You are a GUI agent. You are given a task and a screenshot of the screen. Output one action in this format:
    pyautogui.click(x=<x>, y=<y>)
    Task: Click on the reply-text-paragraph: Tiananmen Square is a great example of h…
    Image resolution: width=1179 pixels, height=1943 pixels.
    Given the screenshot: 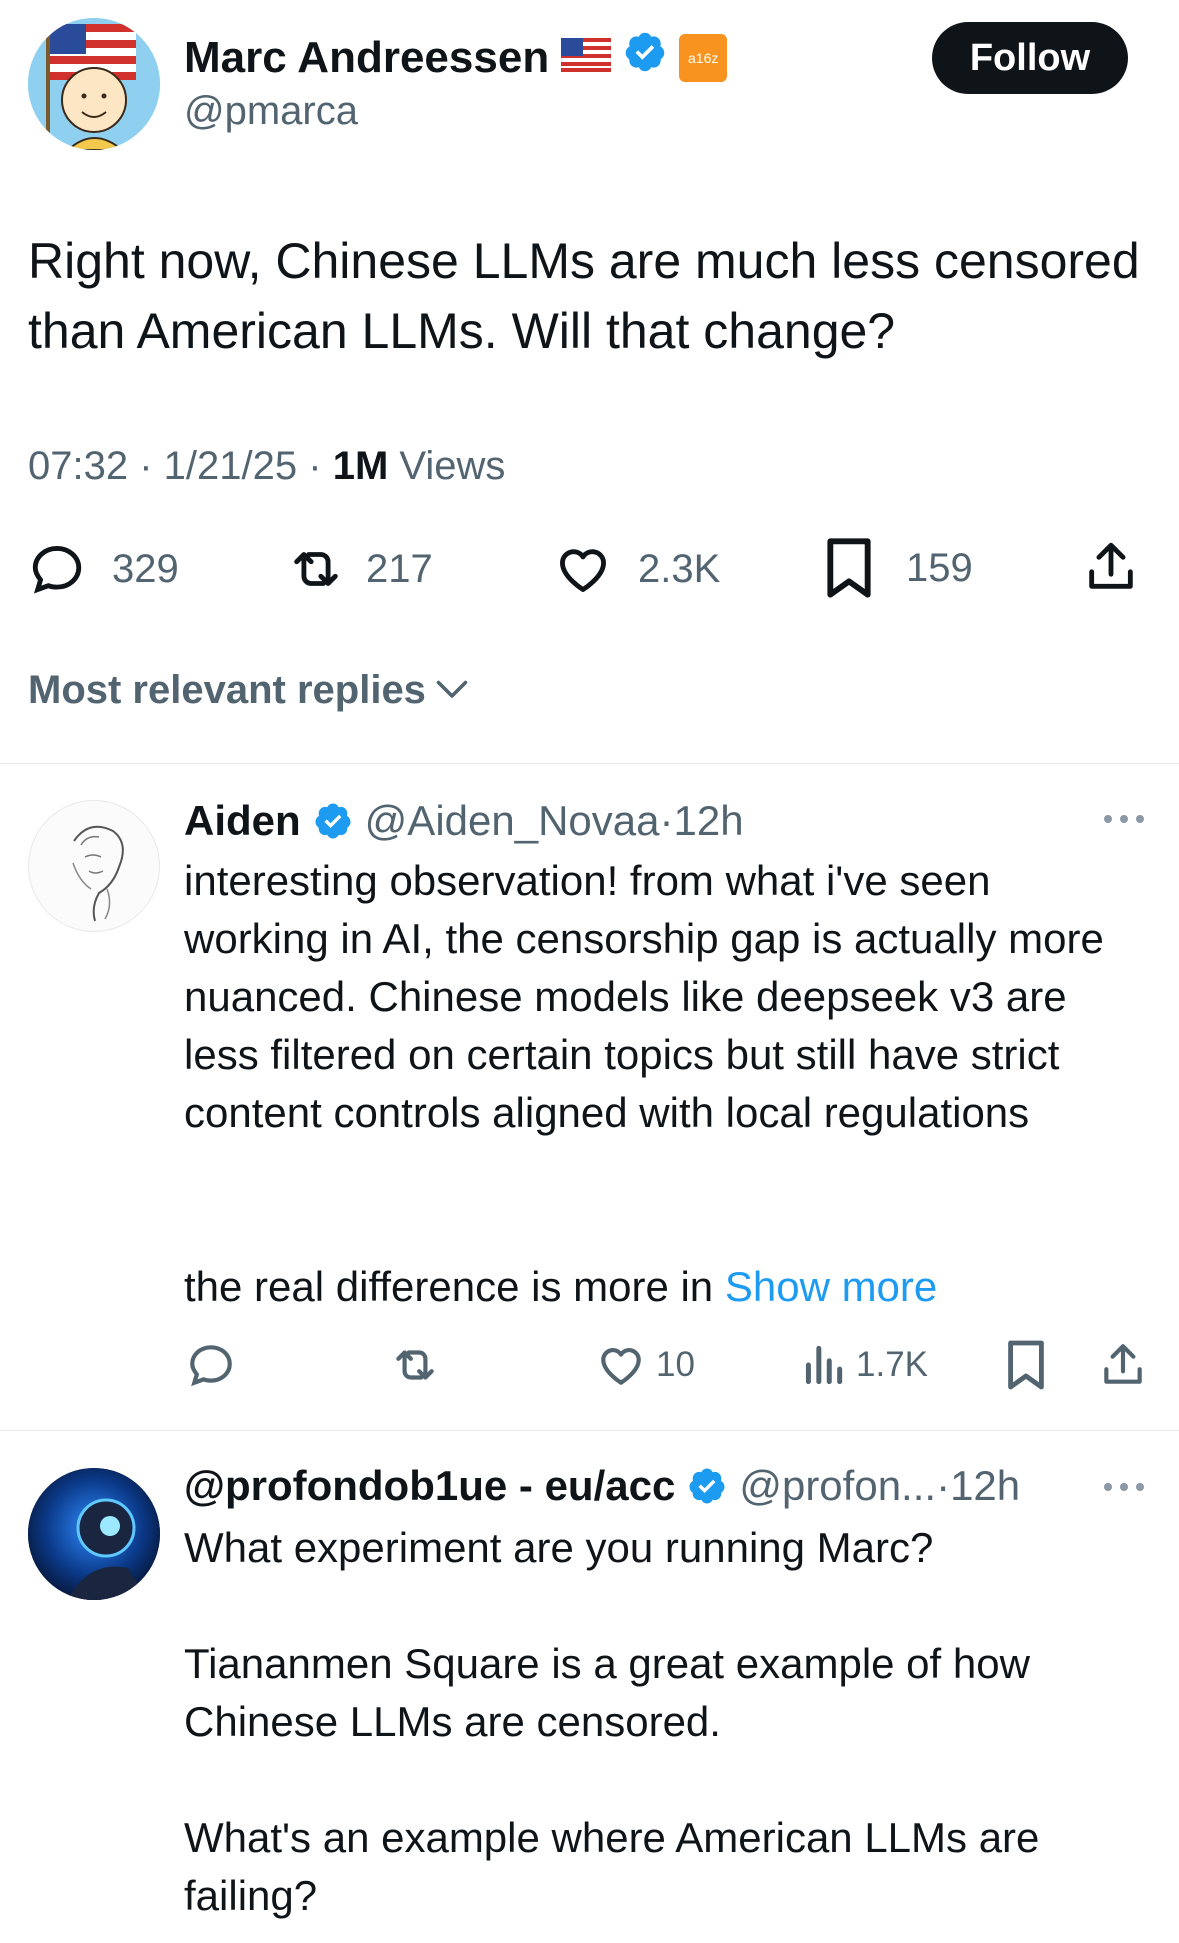 What is the action you would take?
    pyautogui.click(x=607, y=1692)
    